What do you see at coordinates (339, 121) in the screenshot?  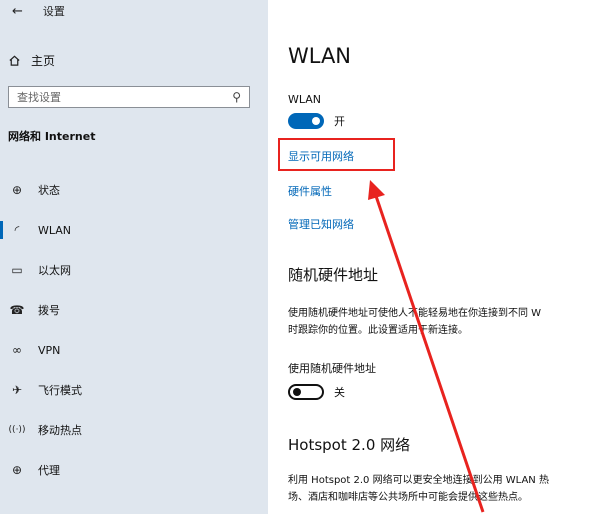 I see `wlan-toggle-state: 开` at bounding box center [339, 121].